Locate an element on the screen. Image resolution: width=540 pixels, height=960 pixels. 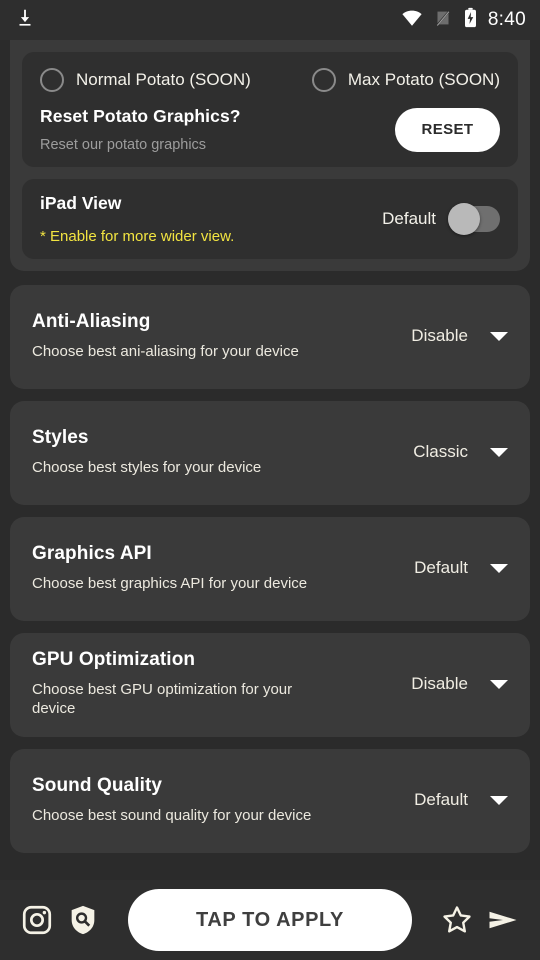
reset-potato-title: Reset Potato Graphics? is located at coordinates (140, 116).